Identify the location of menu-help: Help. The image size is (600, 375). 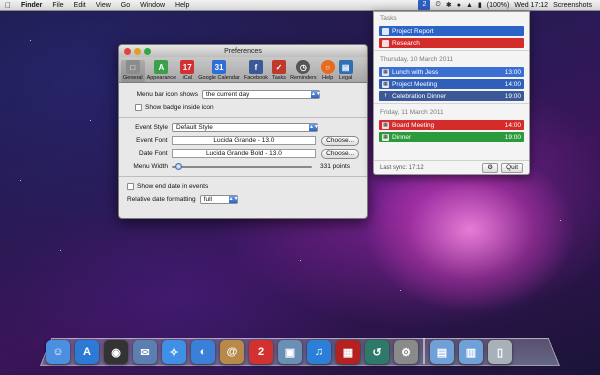
(182, 5).